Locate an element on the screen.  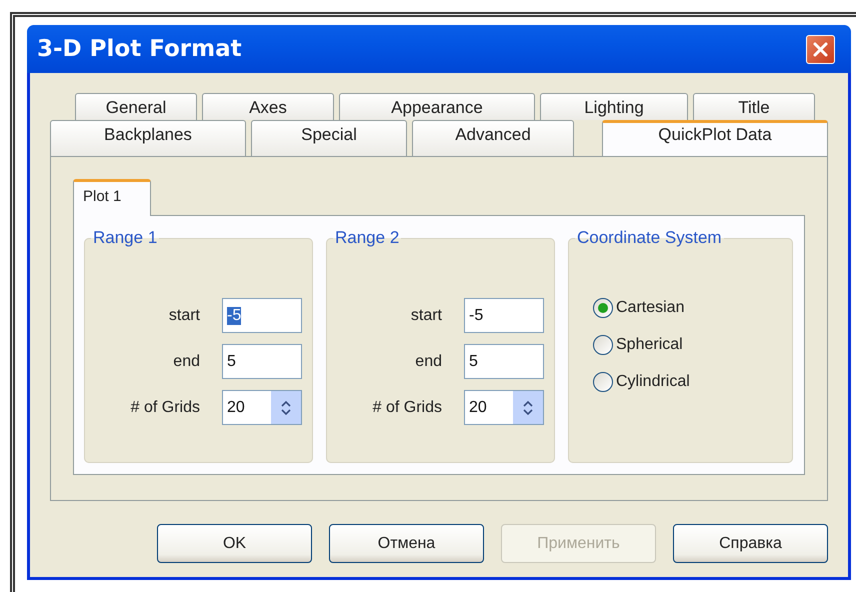
tab: QuickPlot Data is located at coordinates (715, 138).